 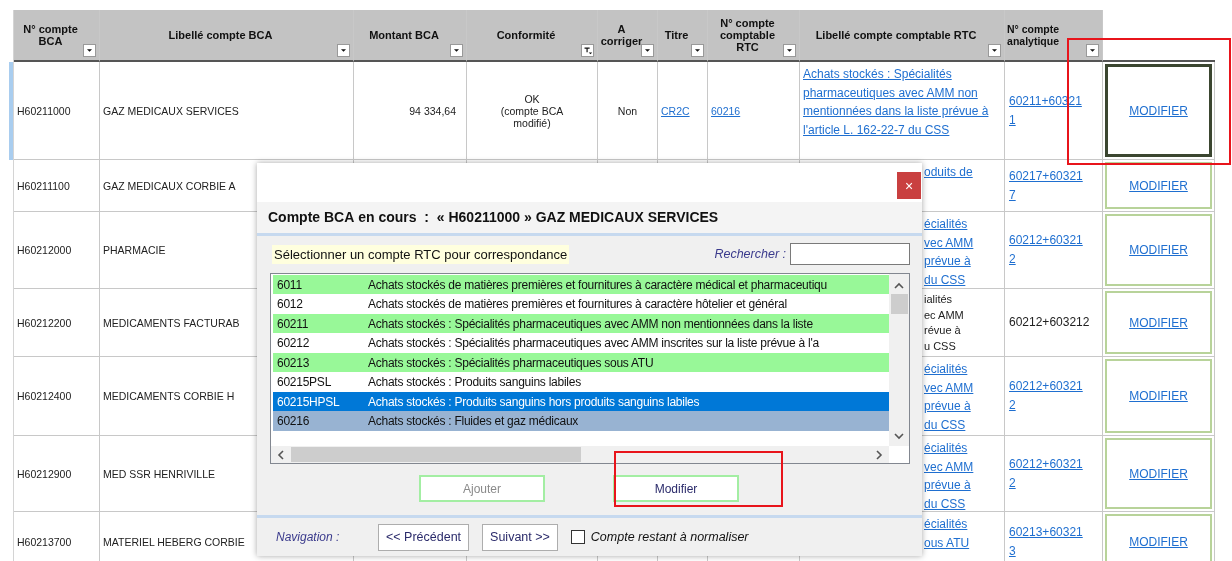 What do you see at coordinates (308, 537) in the screenshot?
I see `navigation-label: Navigation :` at bounding box center [308, 537].